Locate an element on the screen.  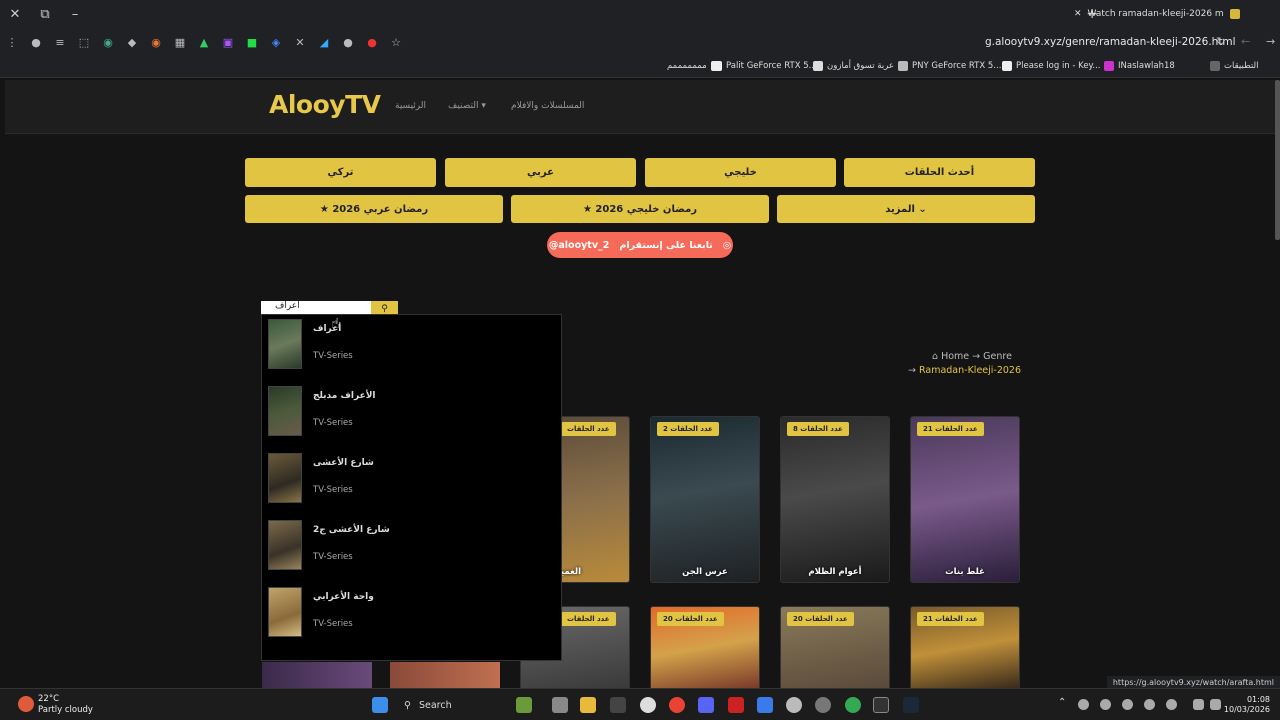
home-icon: ⌂ is located at coordinates (935, 356).